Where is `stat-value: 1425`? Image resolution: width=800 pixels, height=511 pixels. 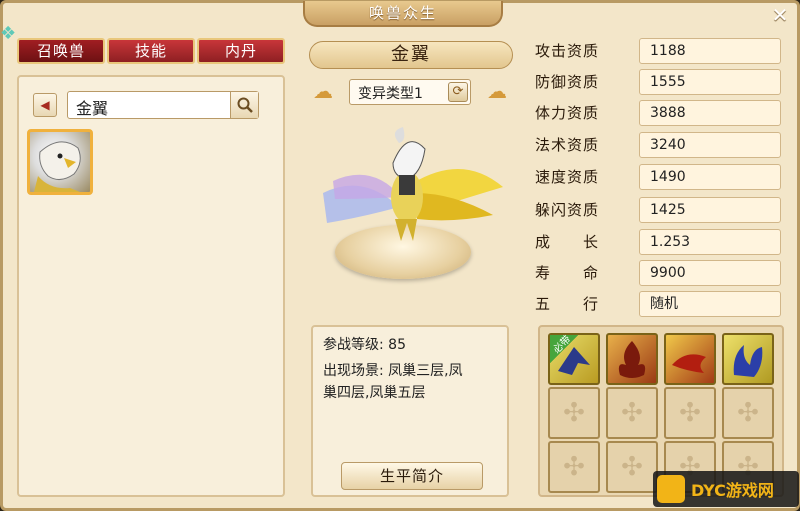 stat-value: 1425 is located at coordinates (710, 210).